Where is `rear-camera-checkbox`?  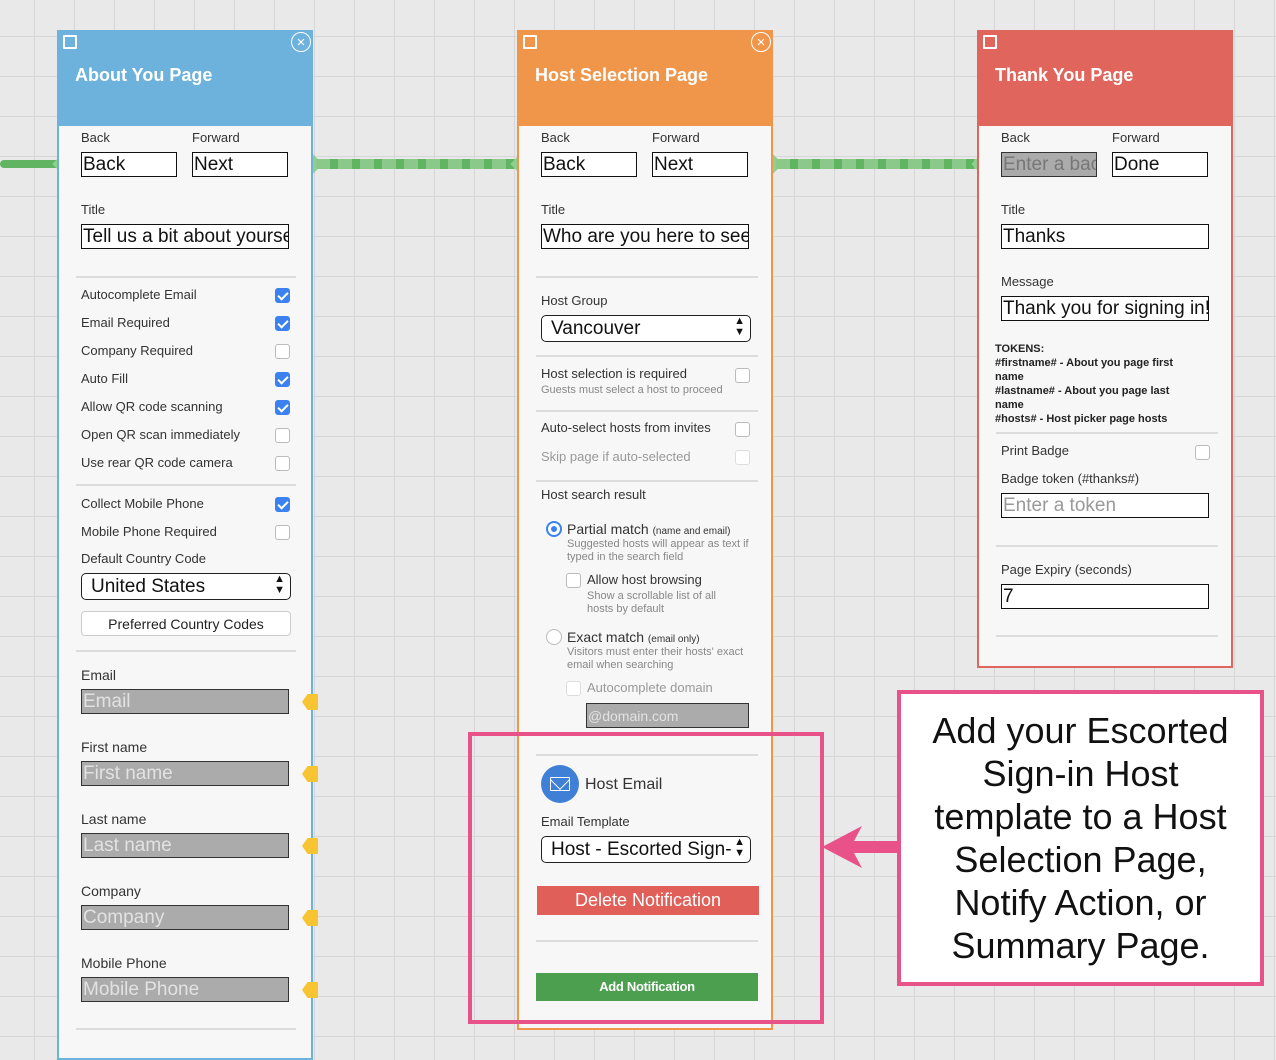
rear-camera-checkbox is located at coordinates (282, 463).